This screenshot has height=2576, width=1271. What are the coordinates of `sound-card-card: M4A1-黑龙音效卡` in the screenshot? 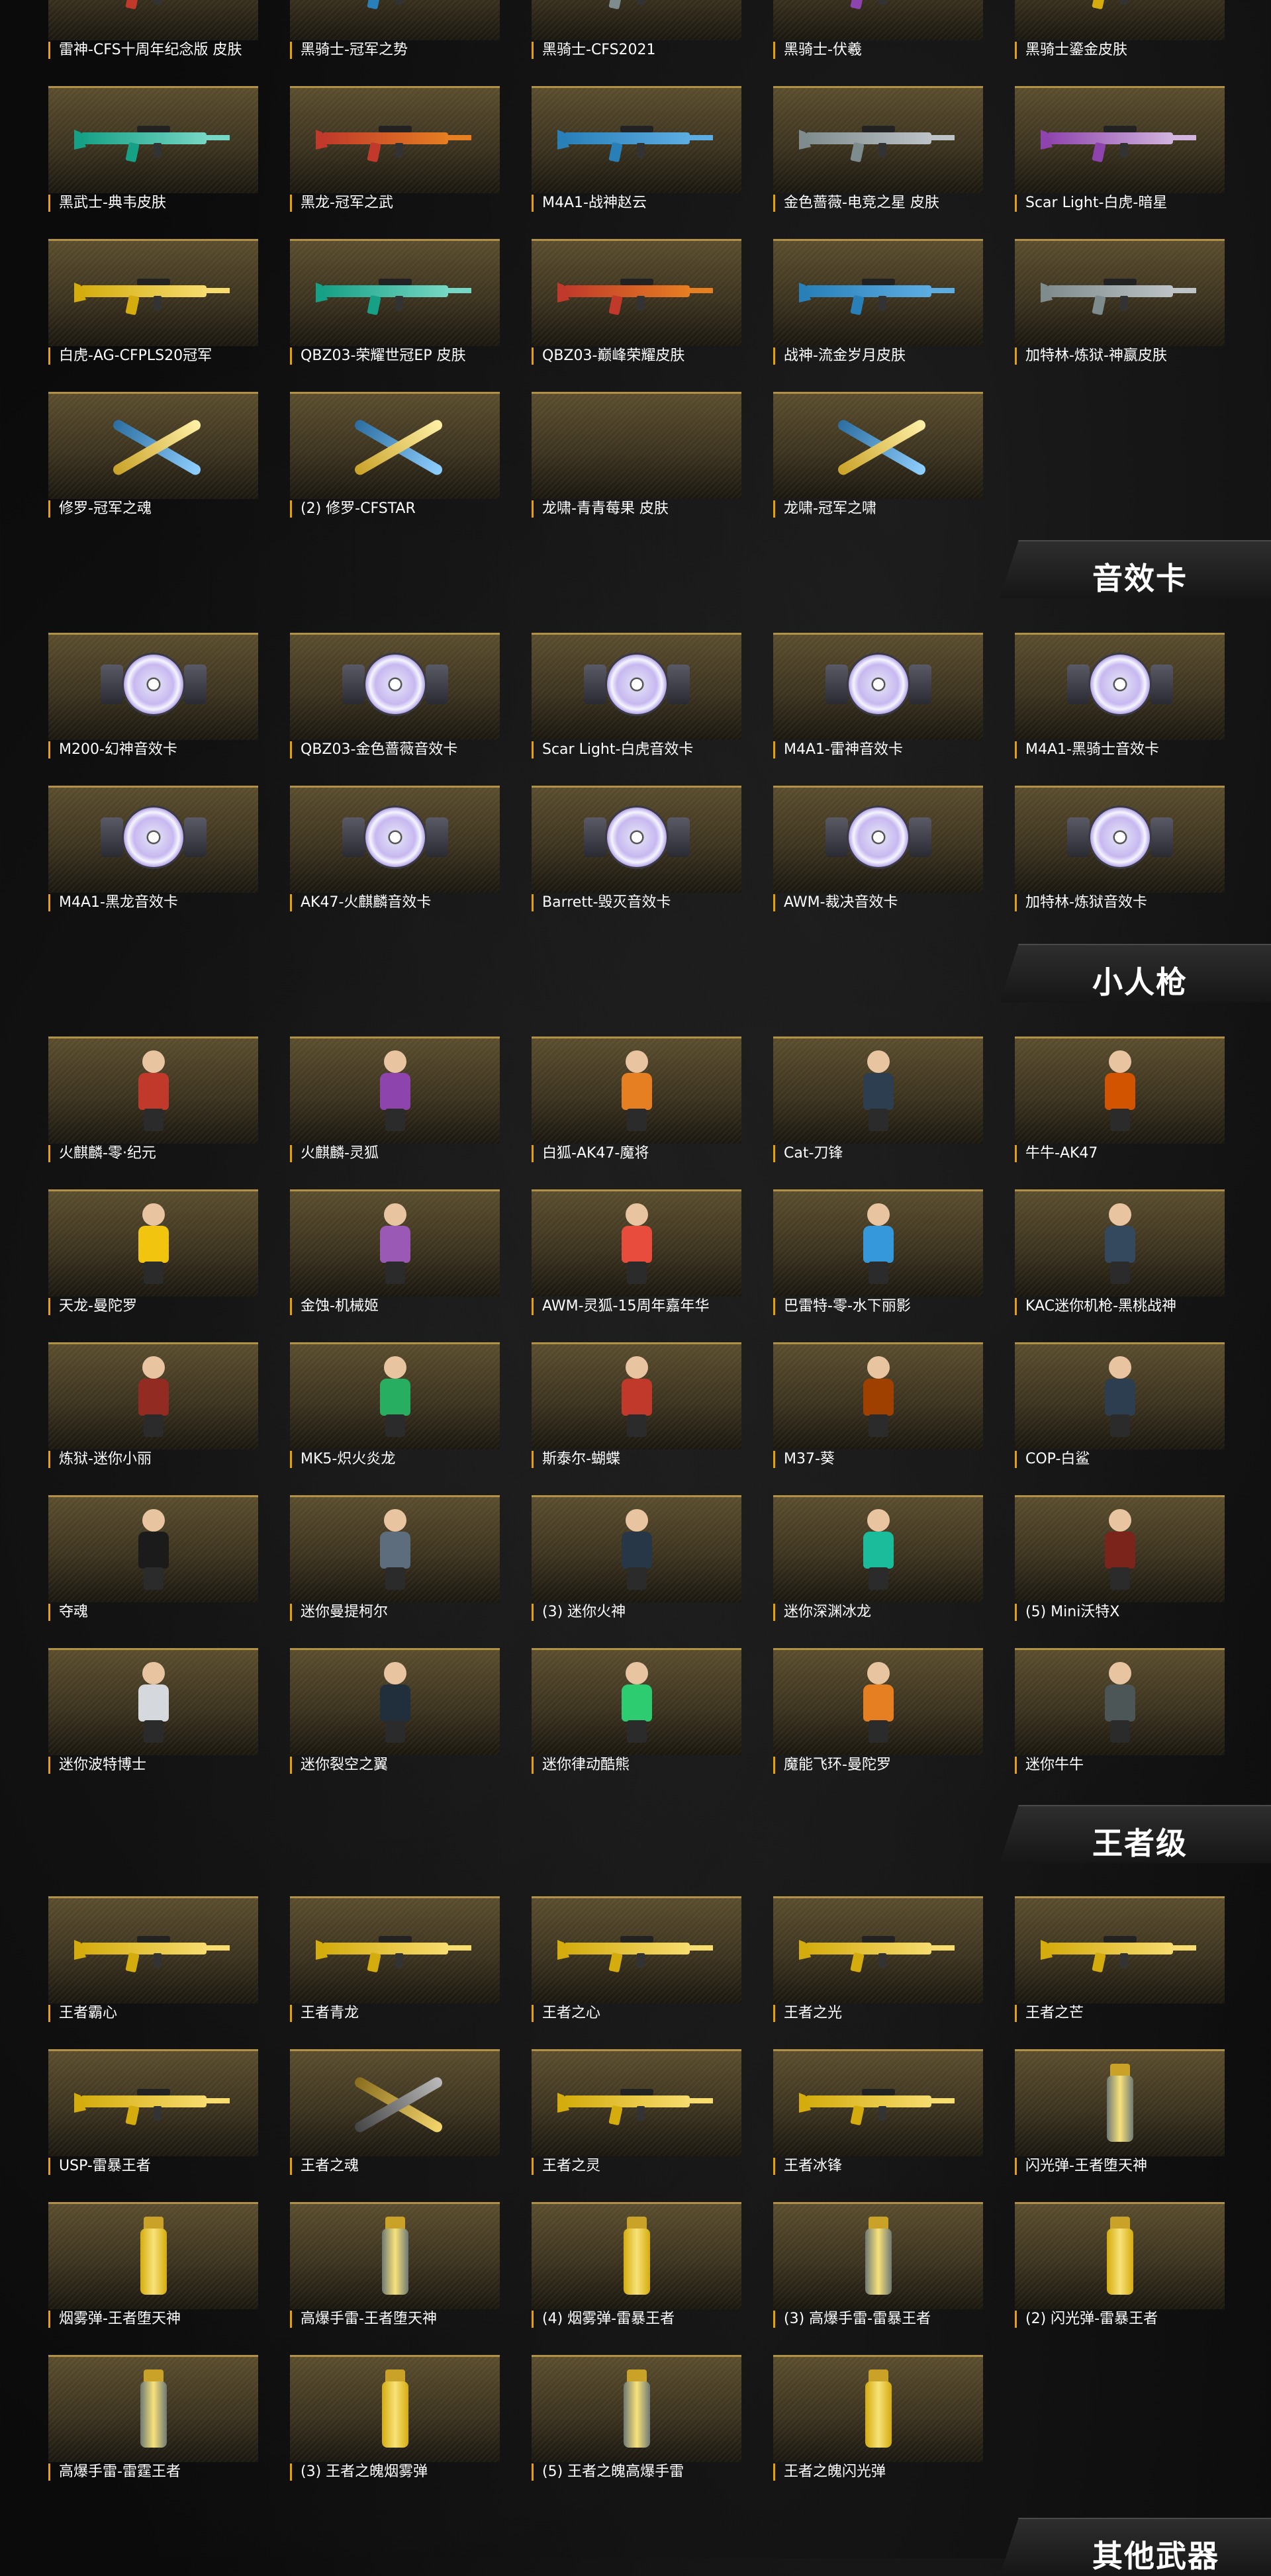 It's located at (153, 849).